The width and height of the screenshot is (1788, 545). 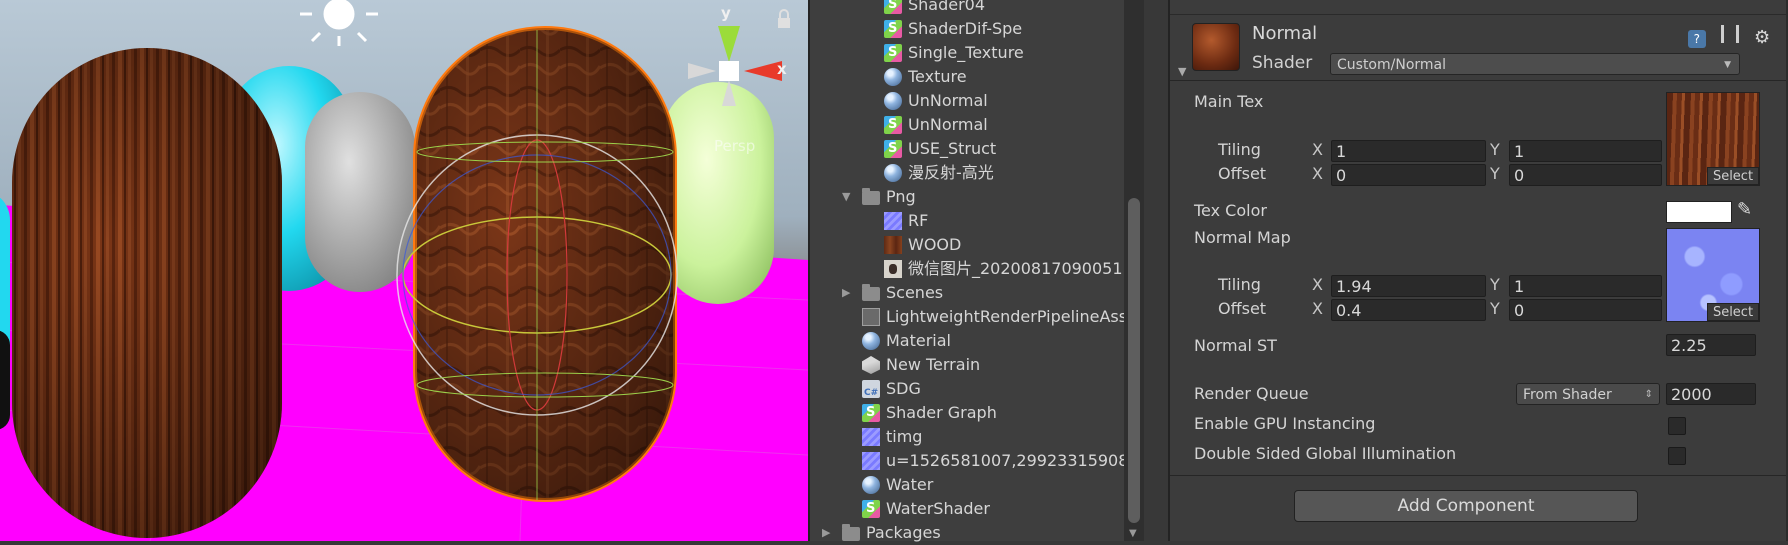 What do you see at coordinates (966, 52) in the screenshot?
I see `project-item-label: Single_Texture` at bounding box center [966, 52].